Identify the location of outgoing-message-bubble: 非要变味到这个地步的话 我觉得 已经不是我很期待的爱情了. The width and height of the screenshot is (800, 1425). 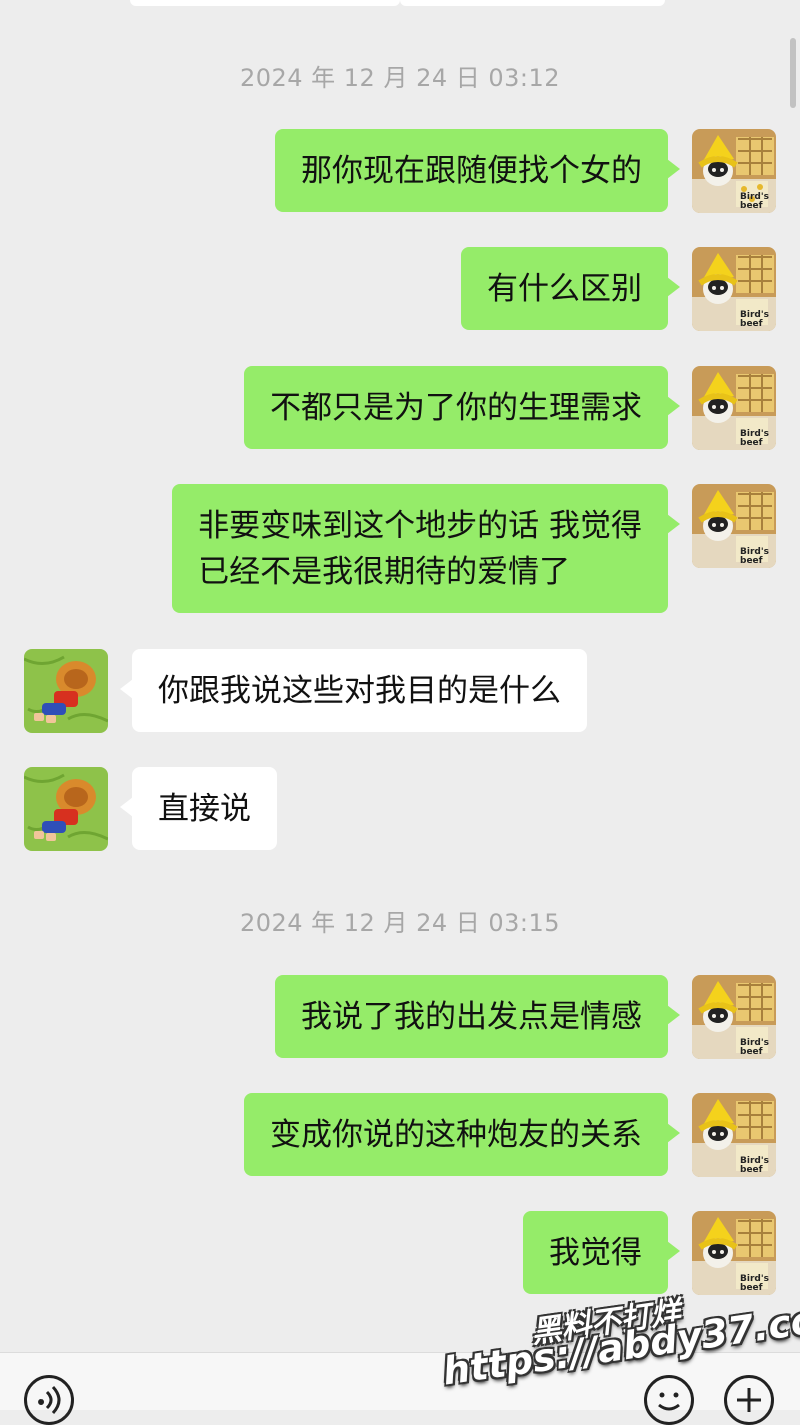
(426, 548).